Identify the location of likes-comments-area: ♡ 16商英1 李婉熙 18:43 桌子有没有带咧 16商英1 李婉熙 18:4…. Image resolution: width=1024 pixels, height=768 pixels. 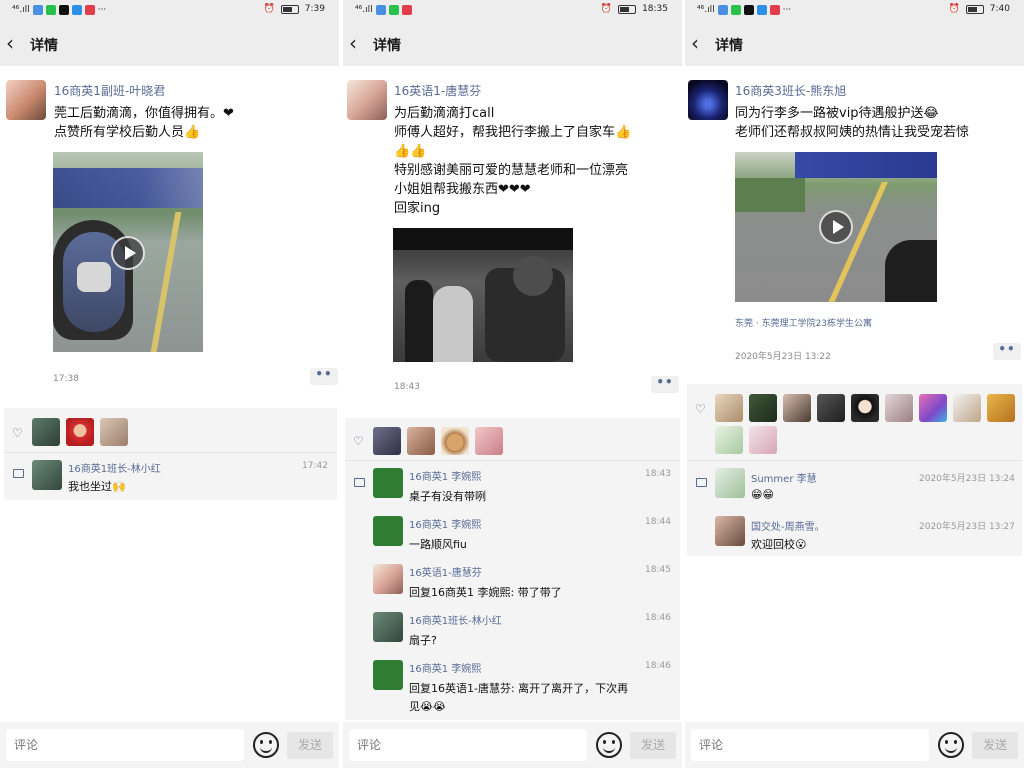
(512, 569).